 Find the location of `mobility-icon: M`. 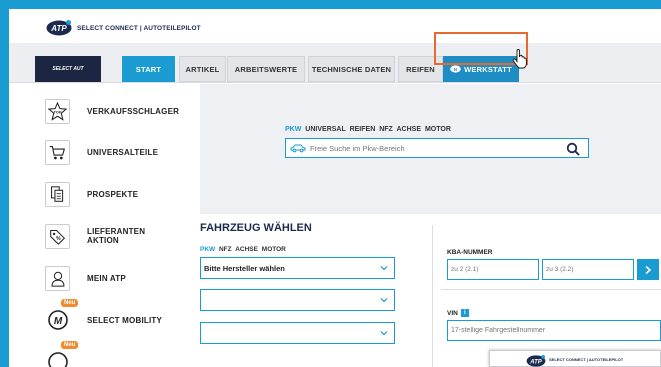

mobility-icon: M is located at coordinates (57, 320).